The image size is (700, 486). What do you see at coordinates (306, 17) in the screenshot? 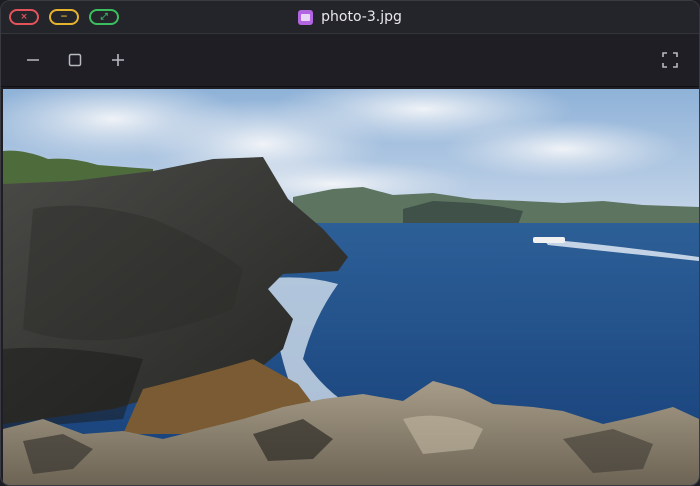
I see `image-file-icon` at bounding box center [306, 17].